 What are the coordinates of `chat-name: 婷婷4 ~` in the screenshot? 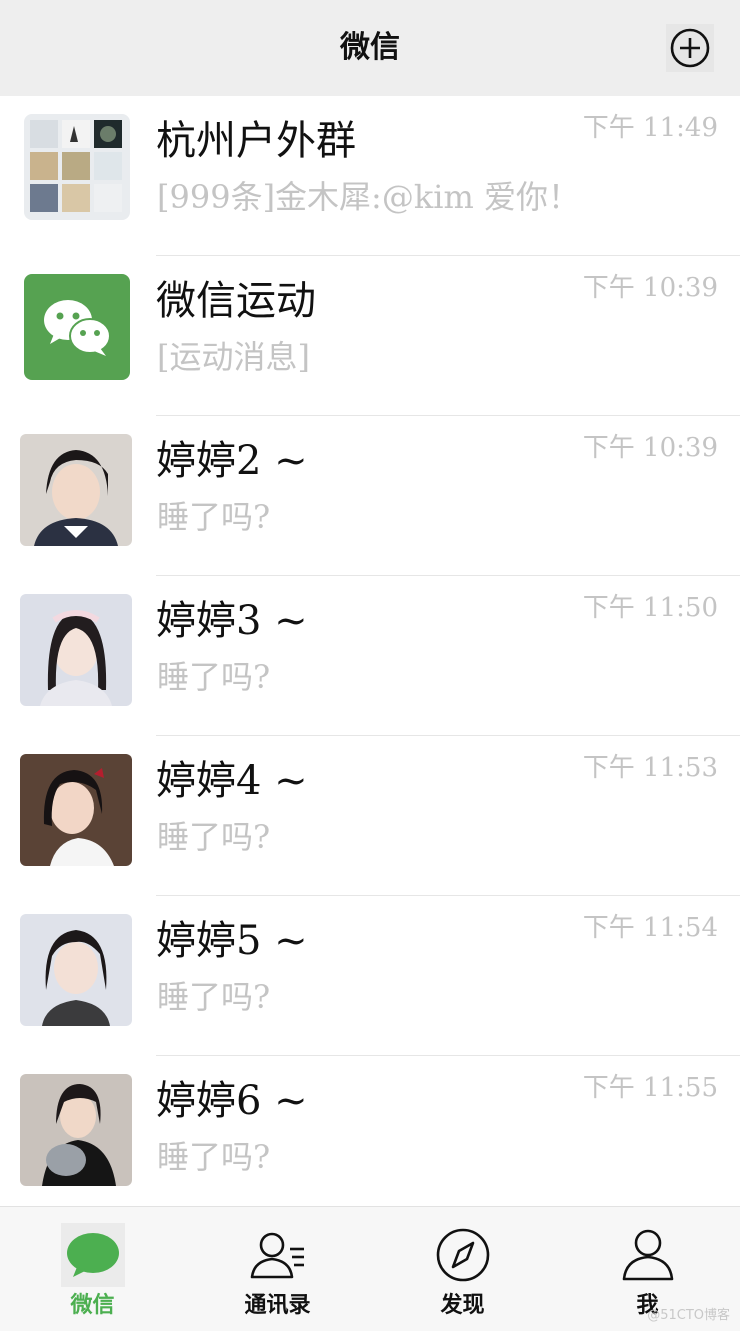 It's located at (232, 781).